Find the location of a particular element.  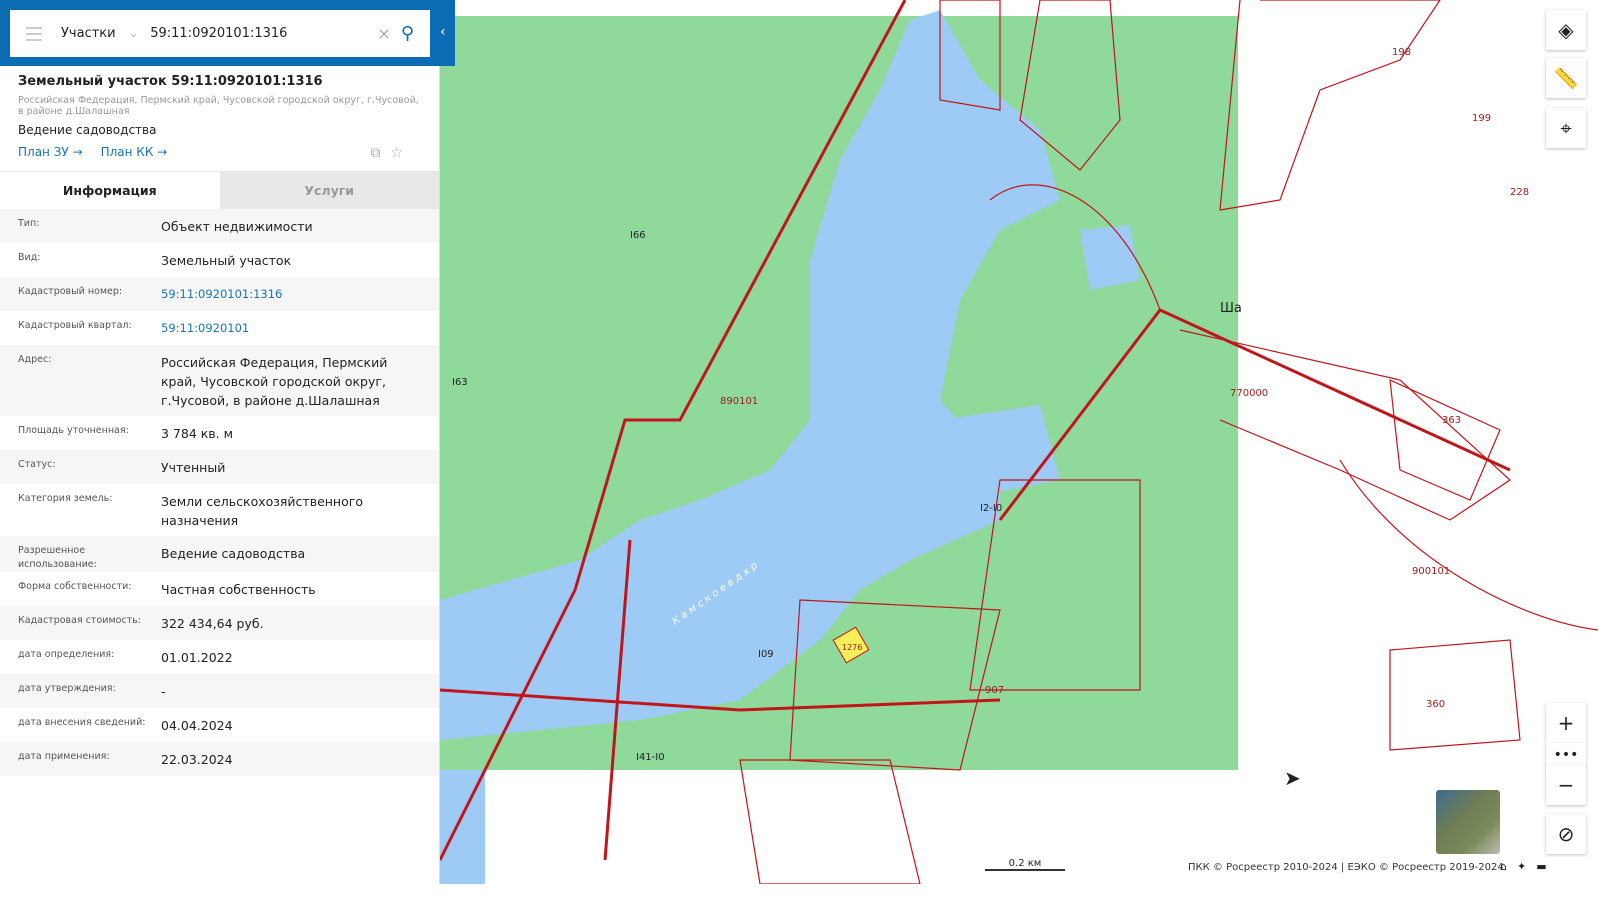

minus-icon: − is located at coordinates (1566, 785).